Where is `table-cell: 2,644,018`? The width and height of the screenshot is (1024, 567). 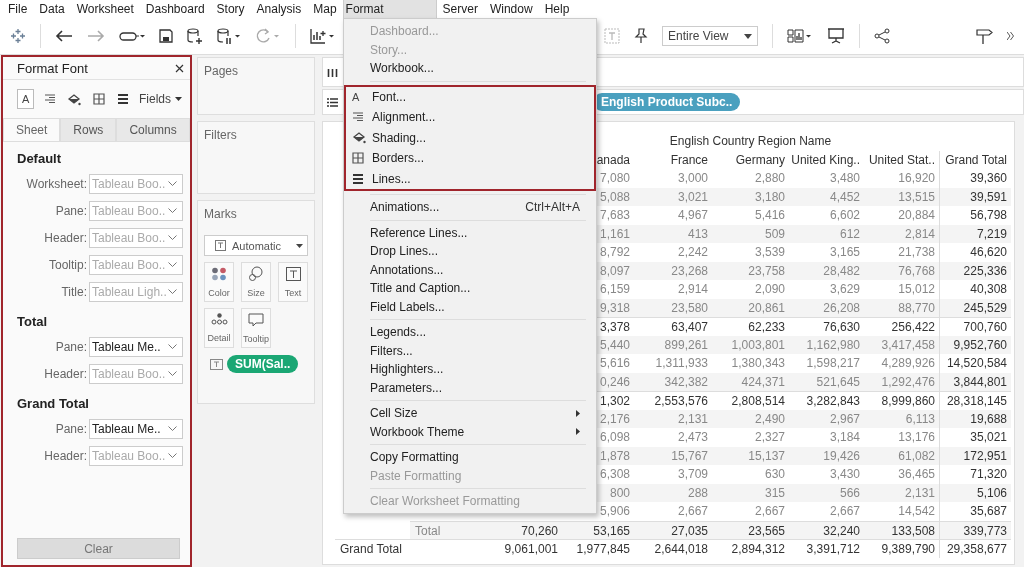 table-cell: 2,644,018 is located at coordinates (673, 548).